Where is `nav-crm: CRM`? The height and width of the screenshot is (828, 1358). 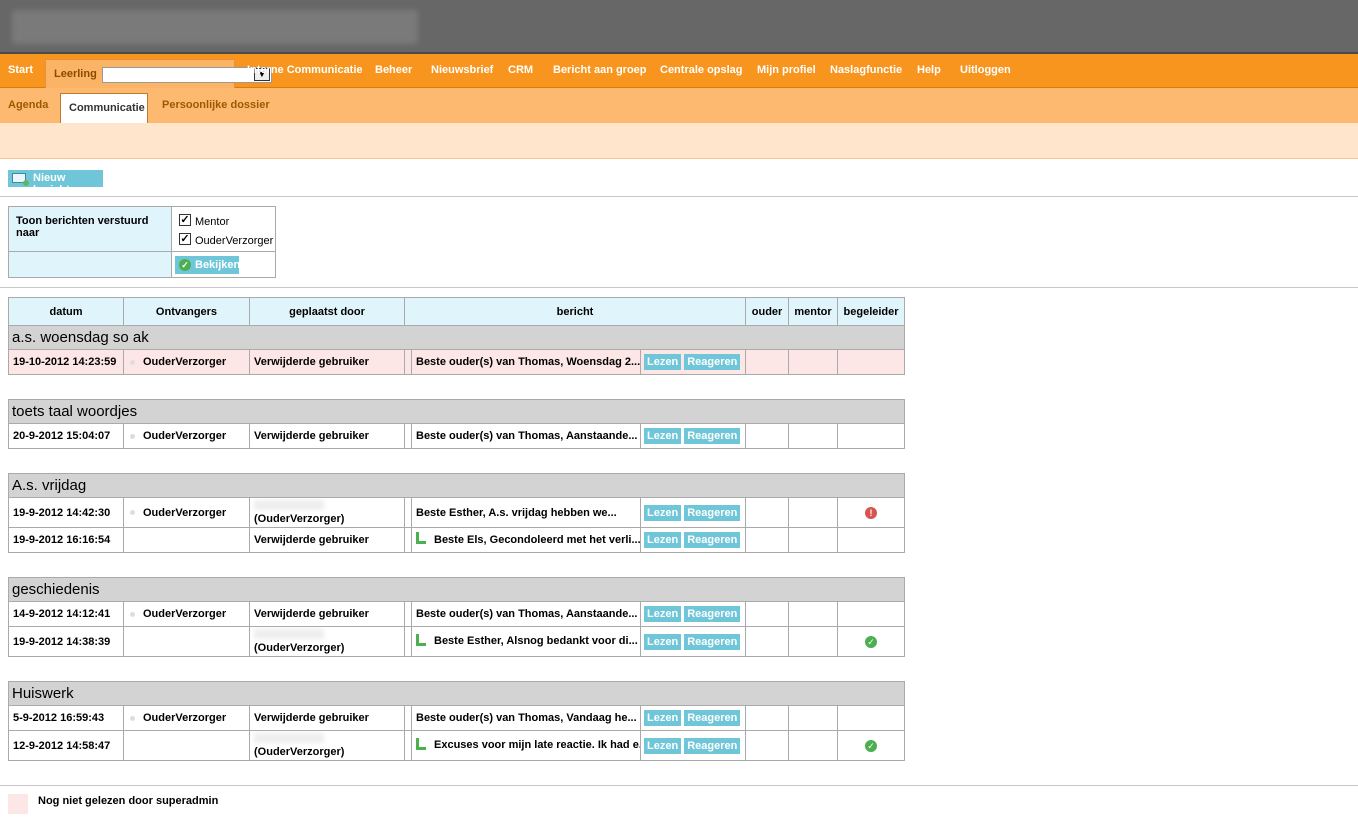 nav-crm: CRM is located at coordinates (520, 70).